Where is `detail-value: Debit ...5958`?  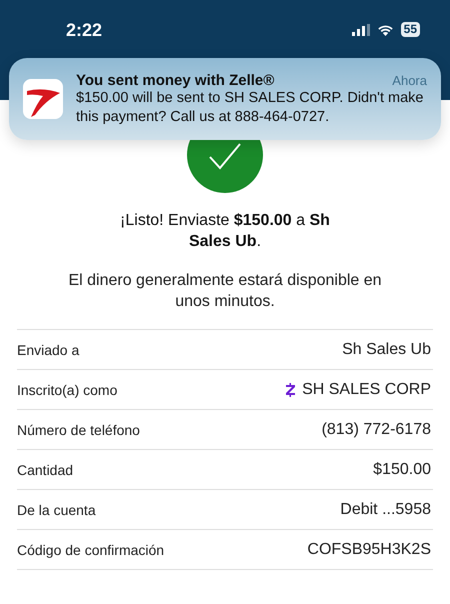 detail-value: Debit ...5958 is located at coordinates (385, 509).